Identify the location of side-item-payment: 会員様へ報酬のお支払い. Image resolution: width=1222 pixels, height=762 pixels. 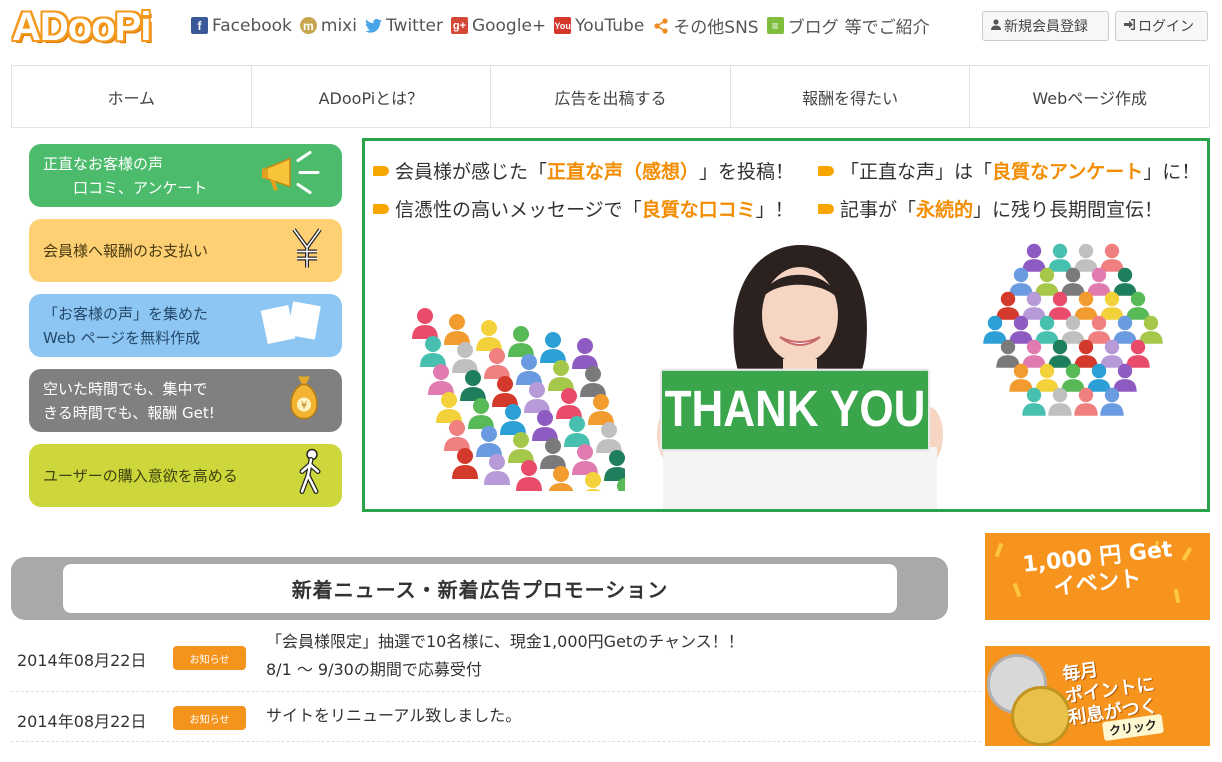
(185, 250).